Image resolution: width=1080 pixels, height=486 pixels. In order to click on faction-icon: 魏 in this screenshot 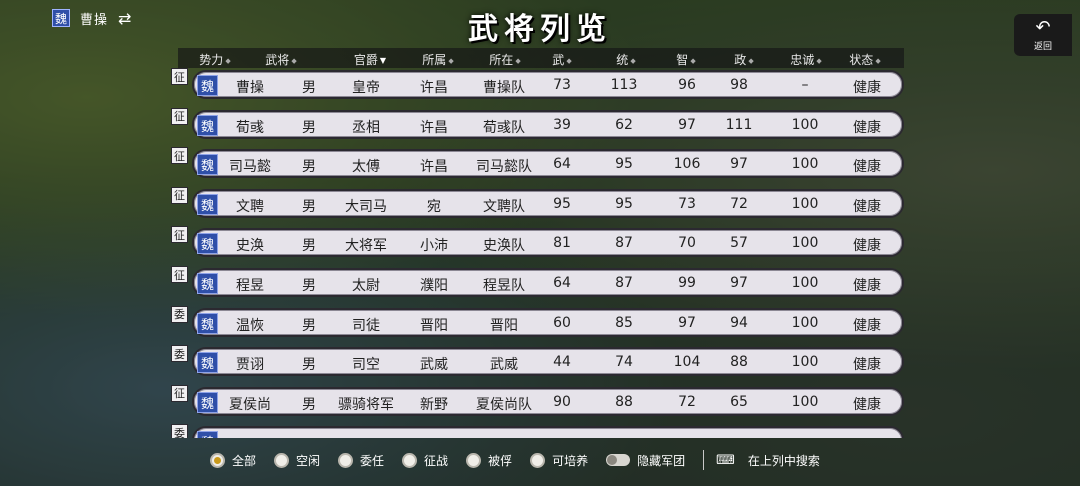, I will do `click(207, 434)`.